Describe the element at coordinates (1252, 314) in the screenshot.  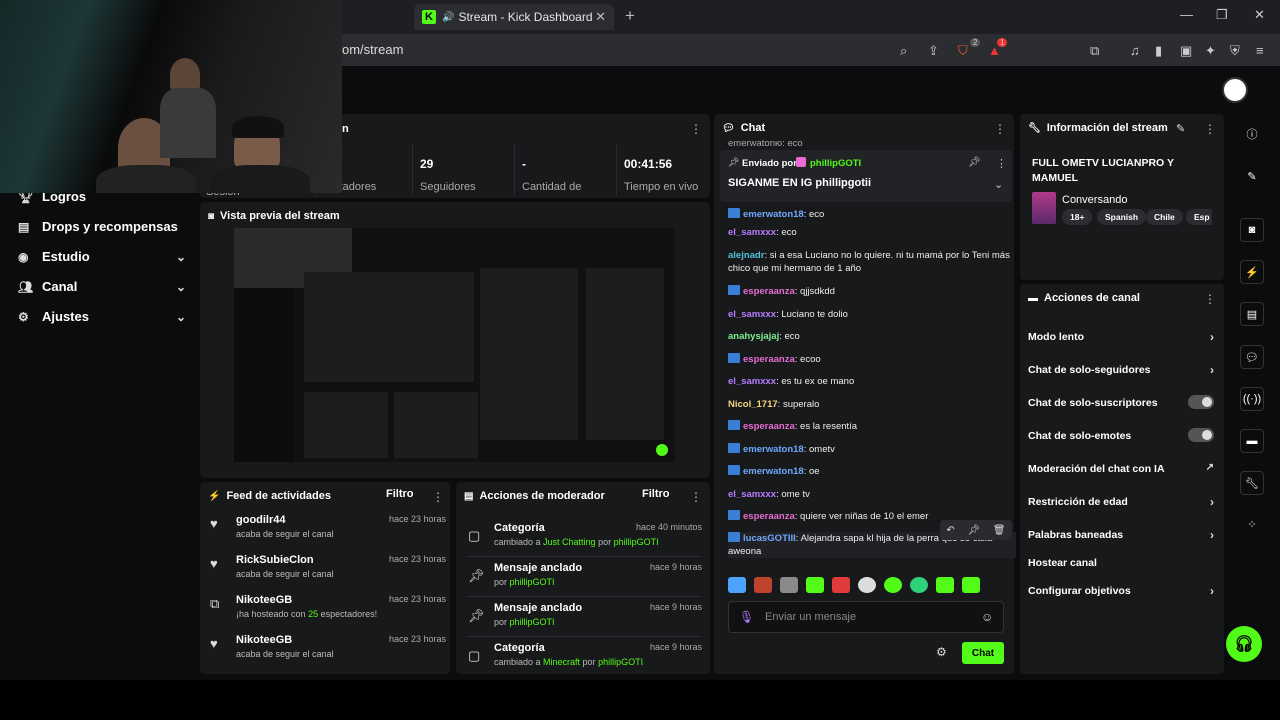
I see `document-icon: ▤` at that location.